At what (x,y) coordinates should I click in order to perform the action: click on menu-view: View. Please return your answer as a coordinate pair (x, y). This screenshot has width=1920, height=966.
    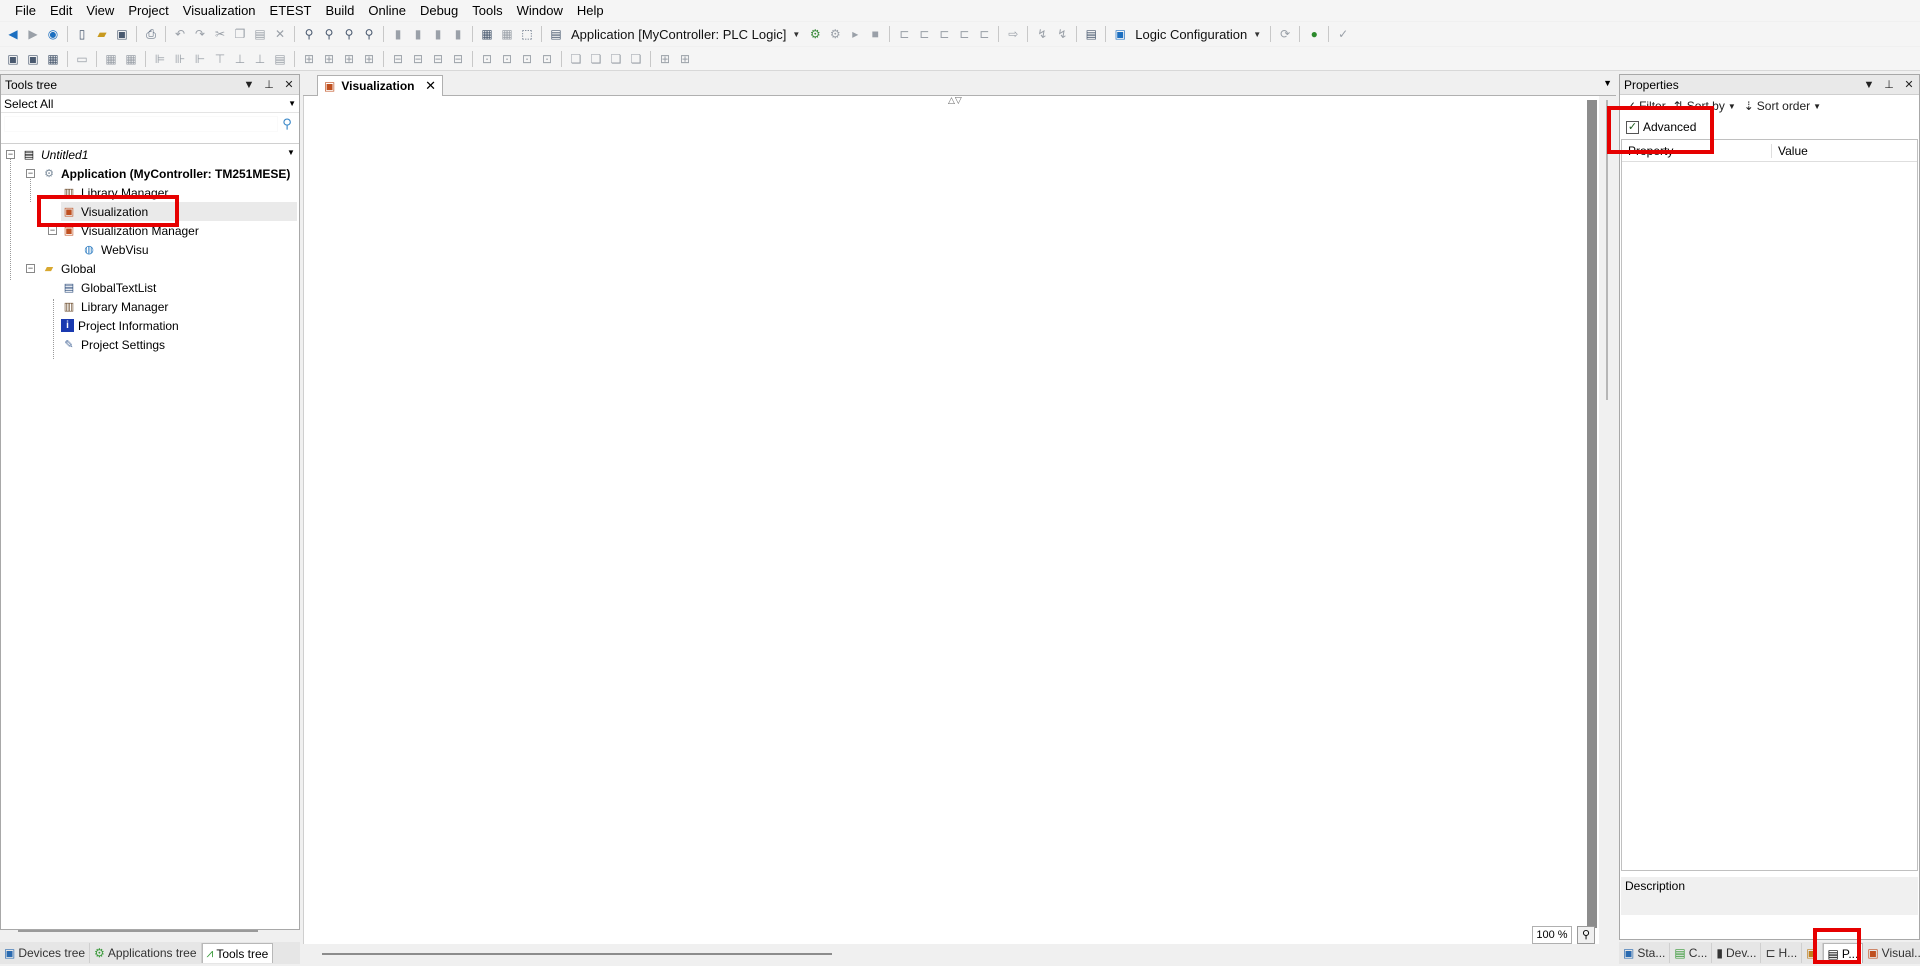
    Looking at the image, I should click on (100, 10).